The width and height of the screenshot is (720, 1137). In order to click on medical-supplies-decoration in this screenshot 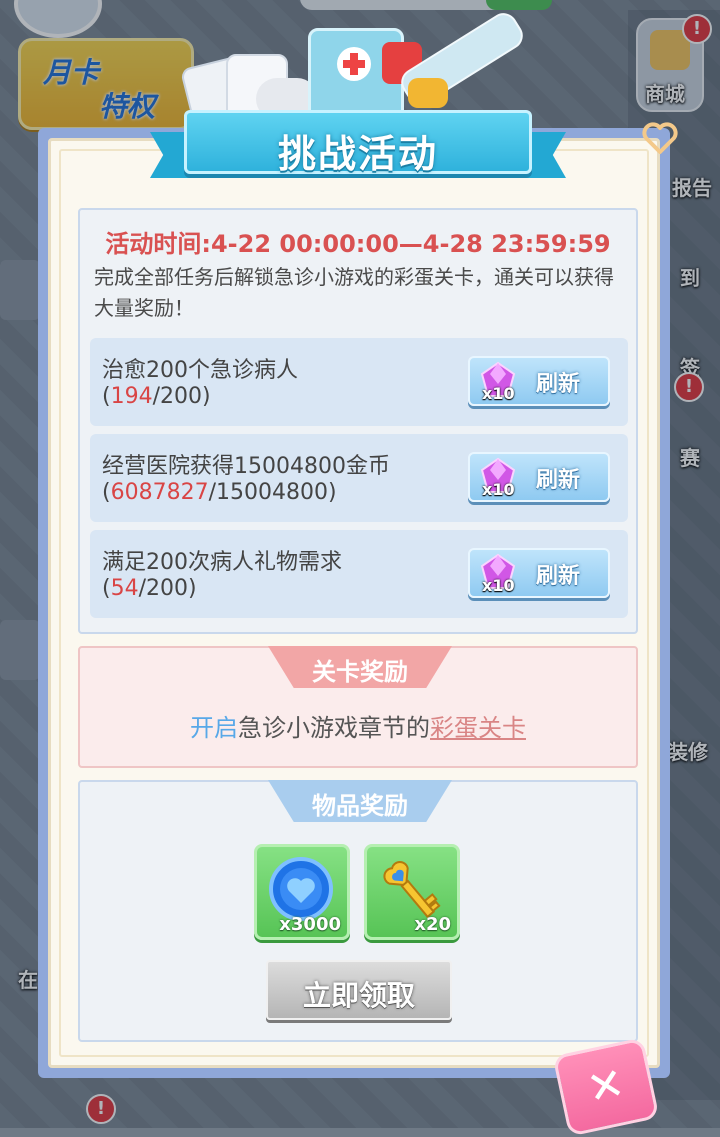, I will do `click(354, 68)`.